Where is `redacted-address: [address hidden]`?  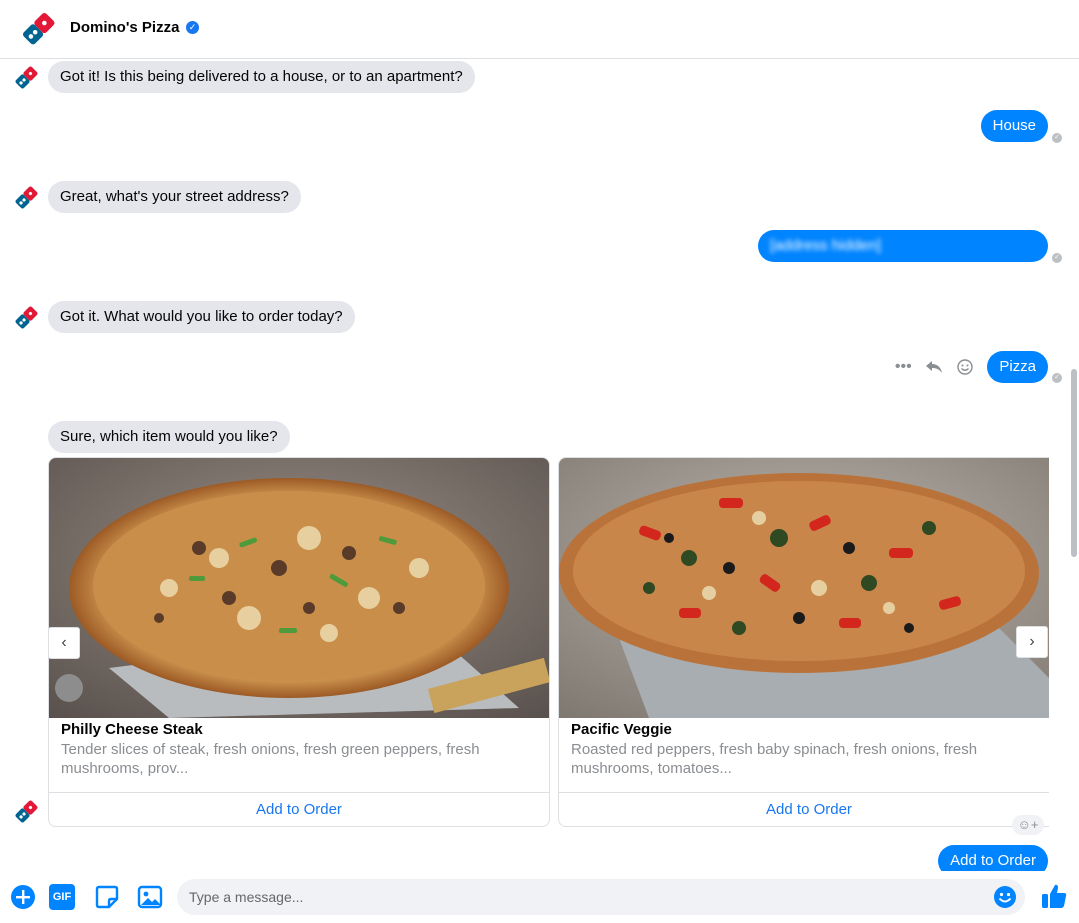
redacted-address: [address hidden] is located at coordinates (825, 245).